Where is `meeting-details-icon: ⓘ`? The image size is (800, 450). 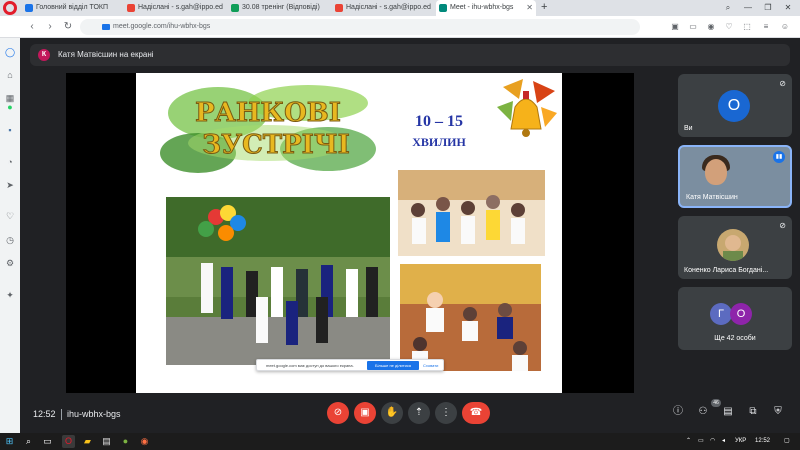
meeting-details-icon: ⓘ is located at coordinates (678, 412).